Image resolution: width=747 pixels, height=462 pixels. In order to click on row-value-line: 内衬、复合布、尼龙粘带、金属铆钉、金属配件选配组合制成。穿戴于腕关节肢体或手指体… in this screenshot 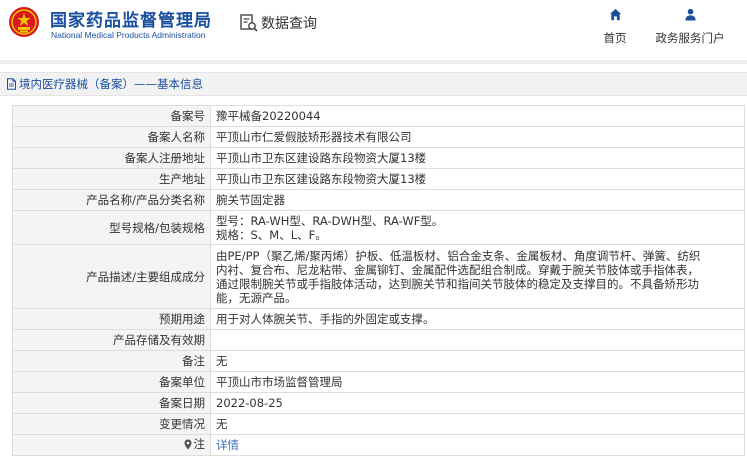, I will do `click(457, 269)`.